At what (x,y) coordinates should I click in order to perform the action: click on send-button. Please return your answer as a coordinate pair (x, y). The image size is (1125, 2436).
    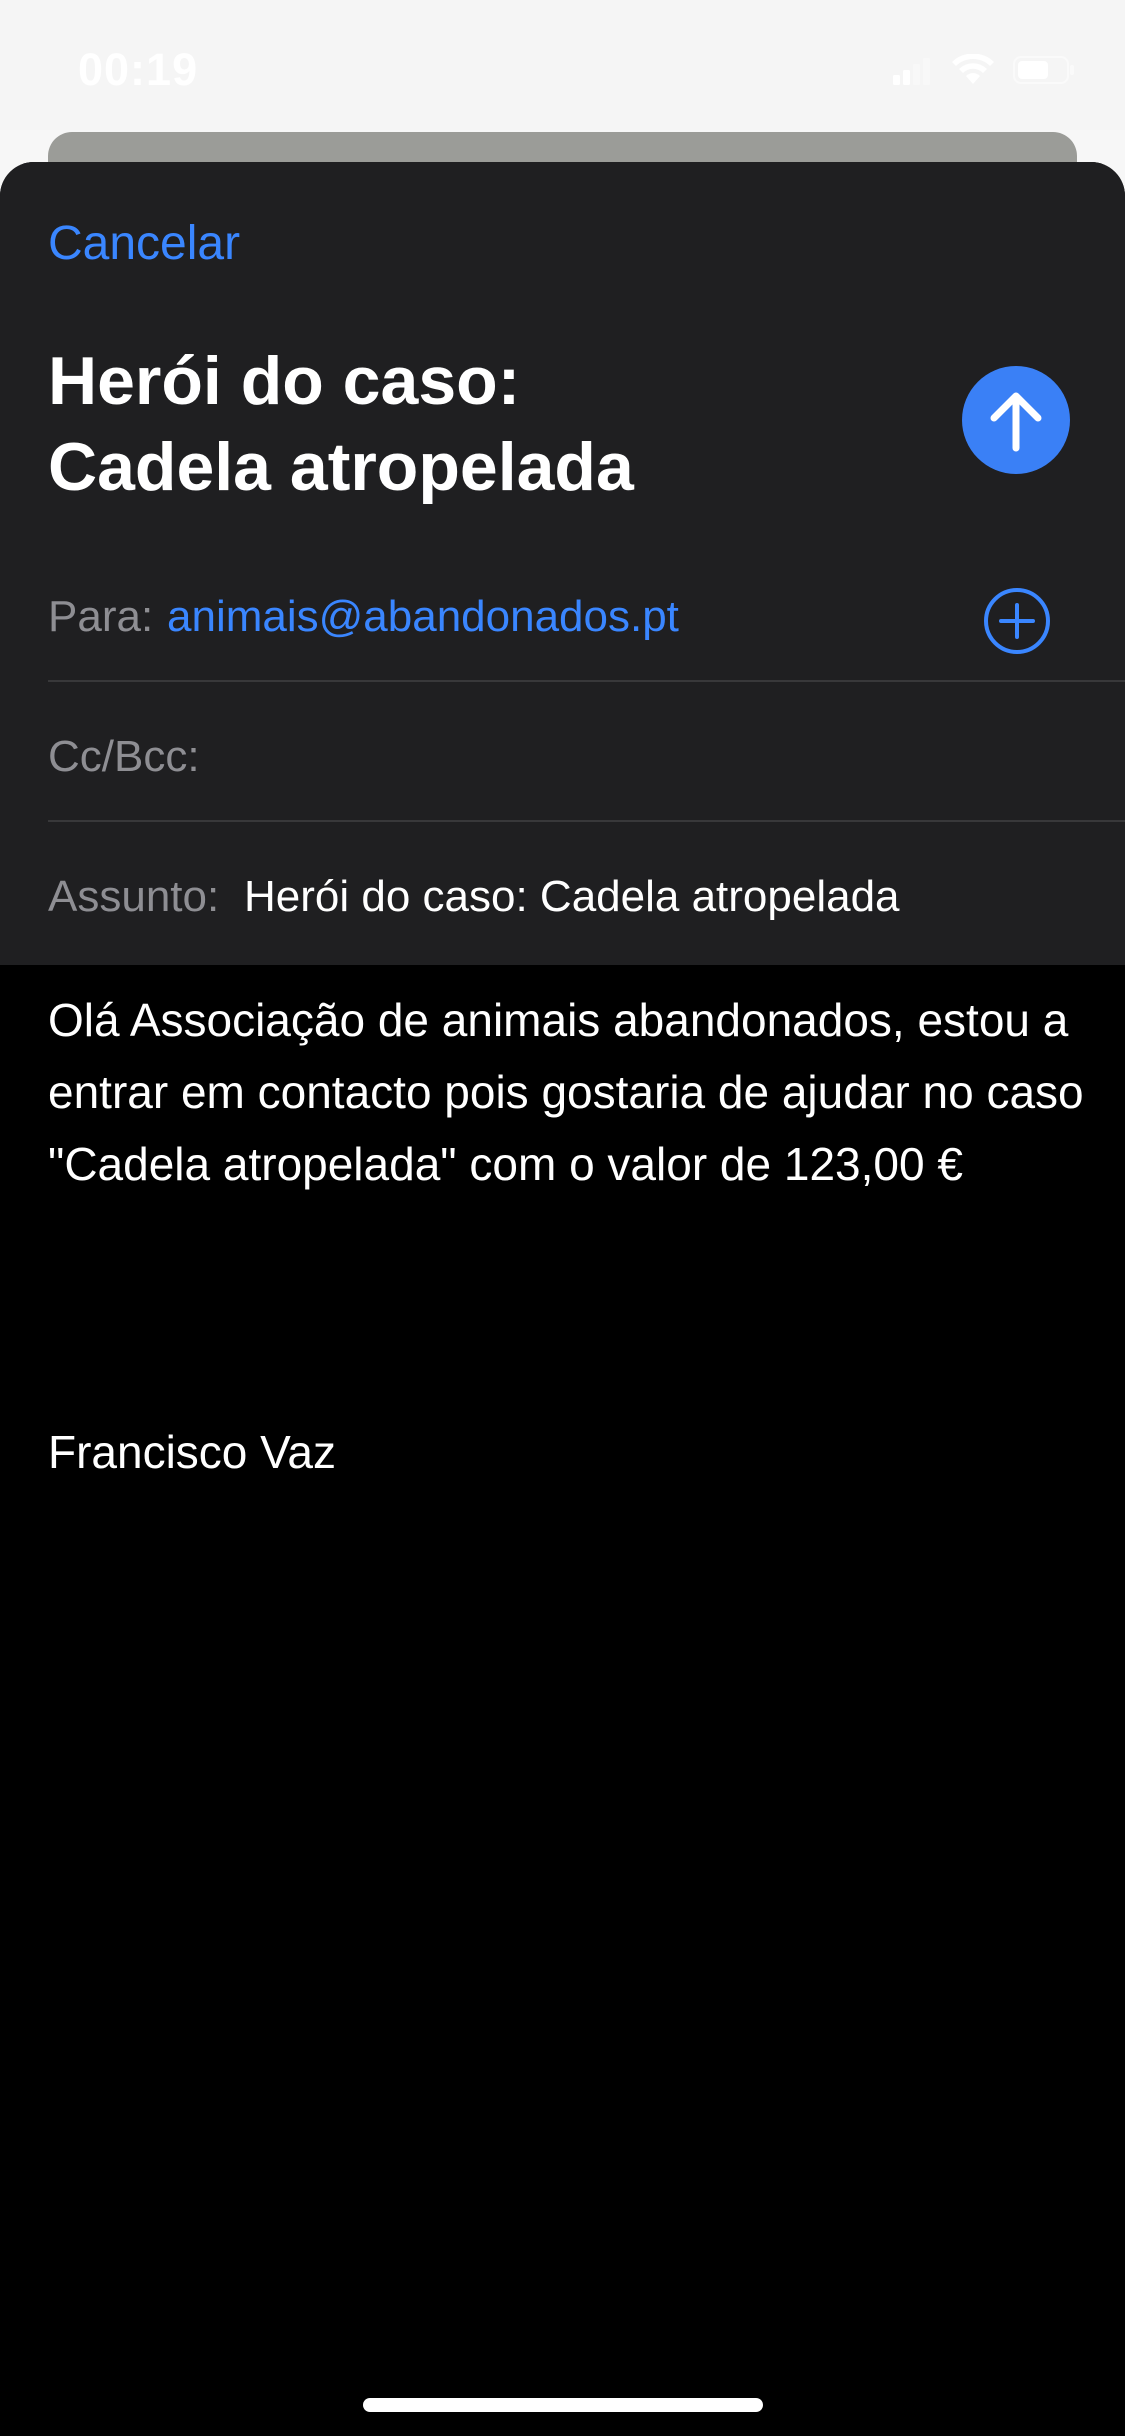
    Looking at the image, I should click on (1016, 420).